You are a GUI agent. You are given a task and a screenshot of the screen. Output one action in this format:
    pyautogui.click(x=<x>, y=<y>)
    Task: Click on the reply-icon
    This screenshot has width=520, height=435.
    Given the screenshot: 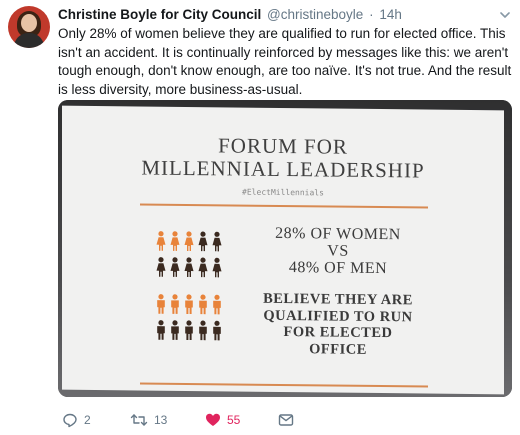 What is the action you would take?
    pyautogui.click(x=70, y=420)
    